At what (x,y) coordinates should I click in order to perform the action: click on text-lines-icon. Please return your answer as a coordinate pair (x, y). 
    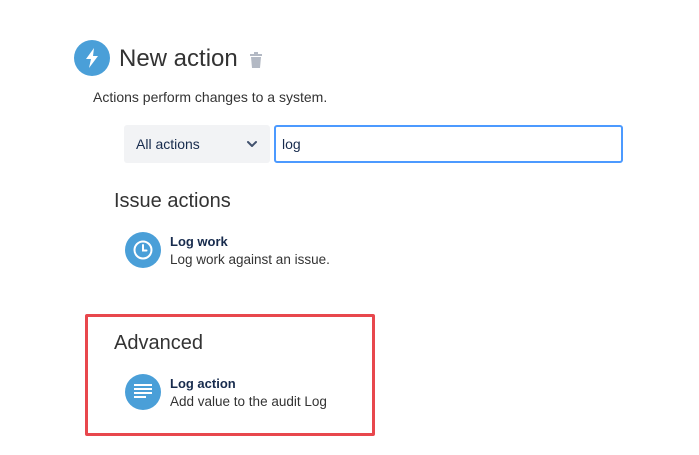
    Looking at the image, I should click on (143, 392).